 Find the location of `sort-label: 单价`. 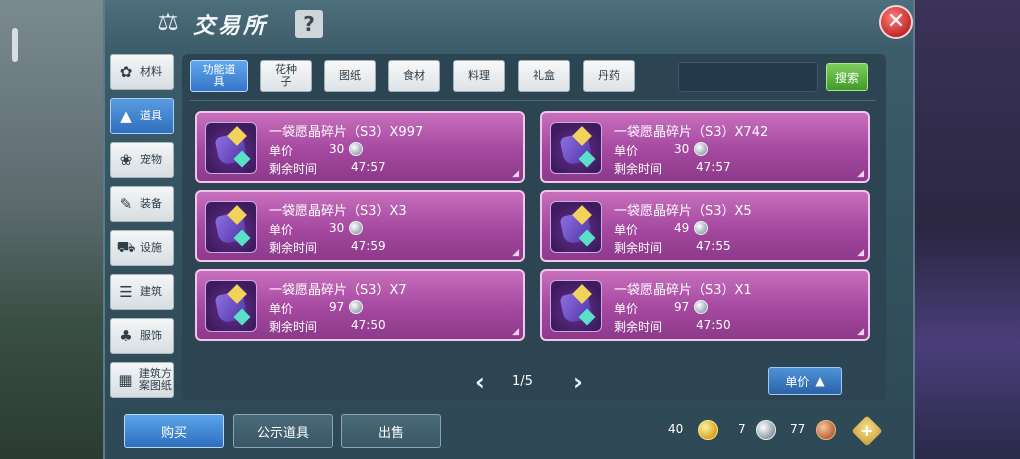

sort-label: 单价 is located at coordinates (797, 381).